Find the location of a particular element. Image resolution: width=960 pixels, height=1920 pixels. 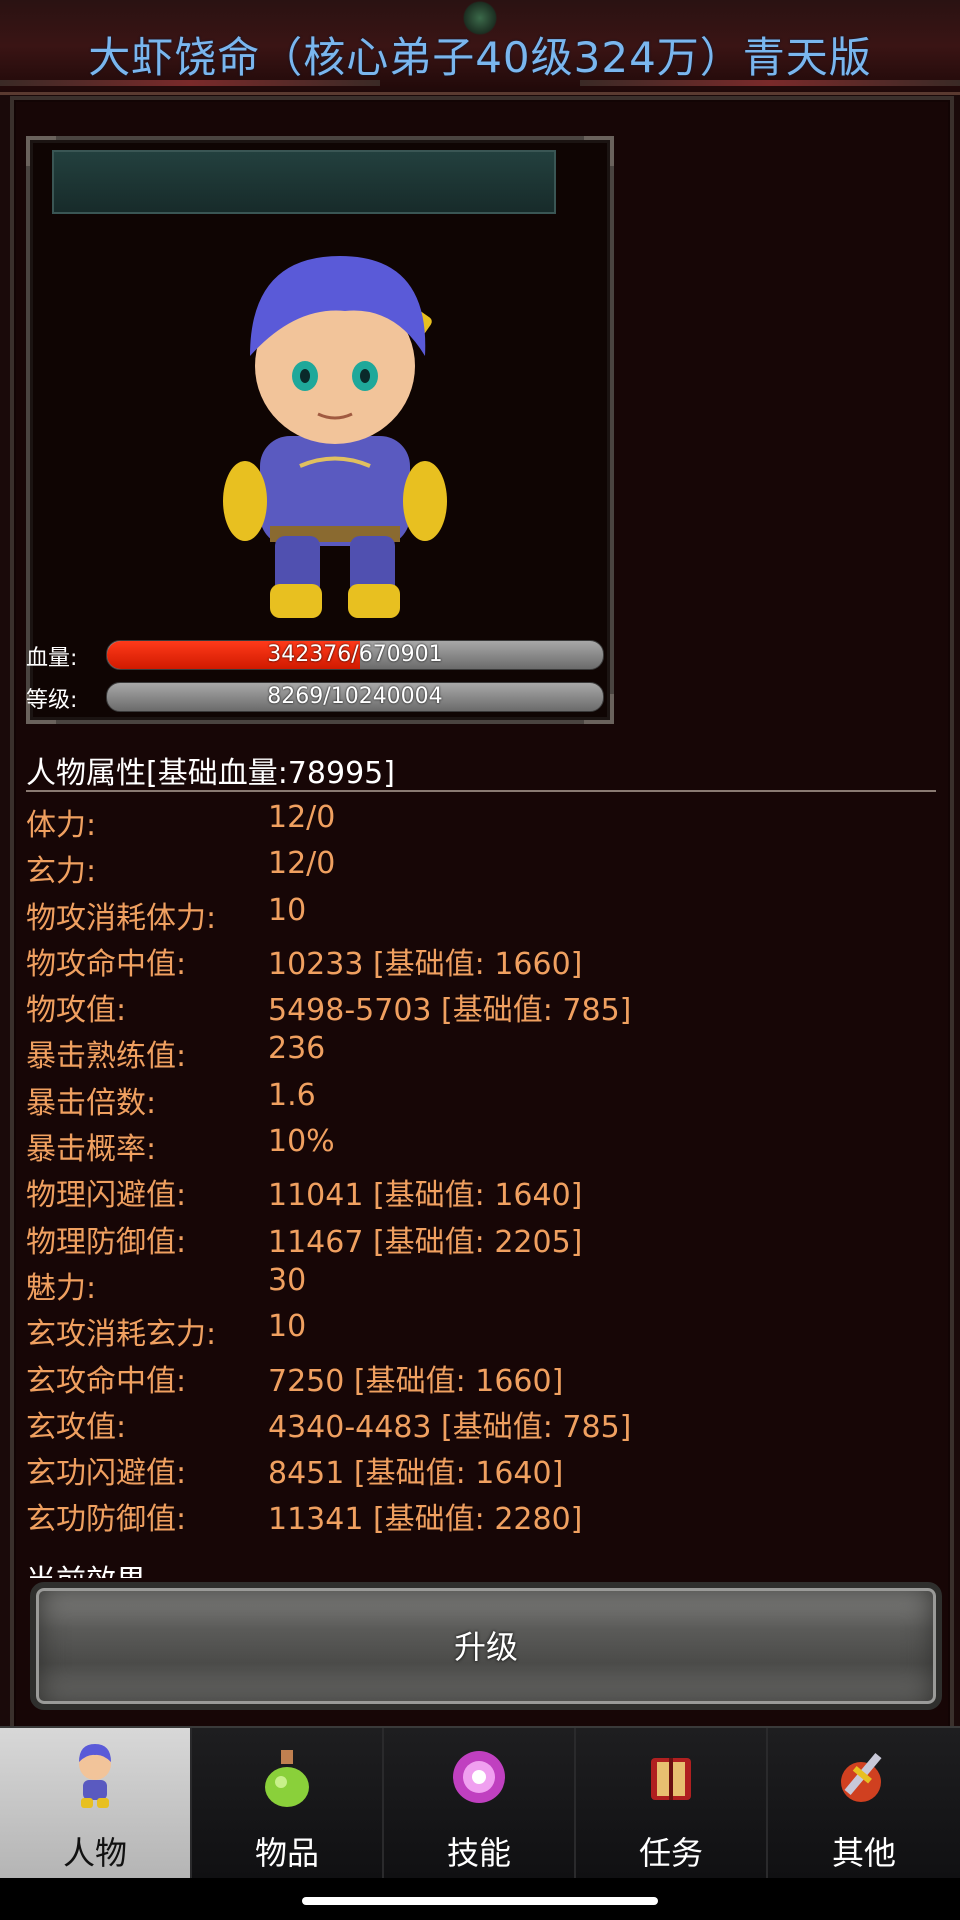

attribute-row: 玄攻值: 4340-4483 [基础值: 785] is located at coordinates (481, 1420).